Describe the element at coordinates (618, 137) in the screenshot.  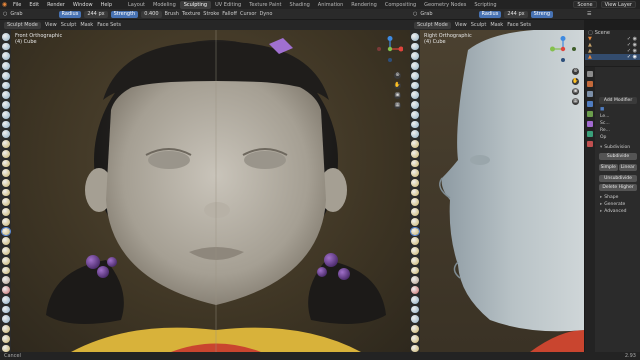
I see `prop-row: Op` at that location.